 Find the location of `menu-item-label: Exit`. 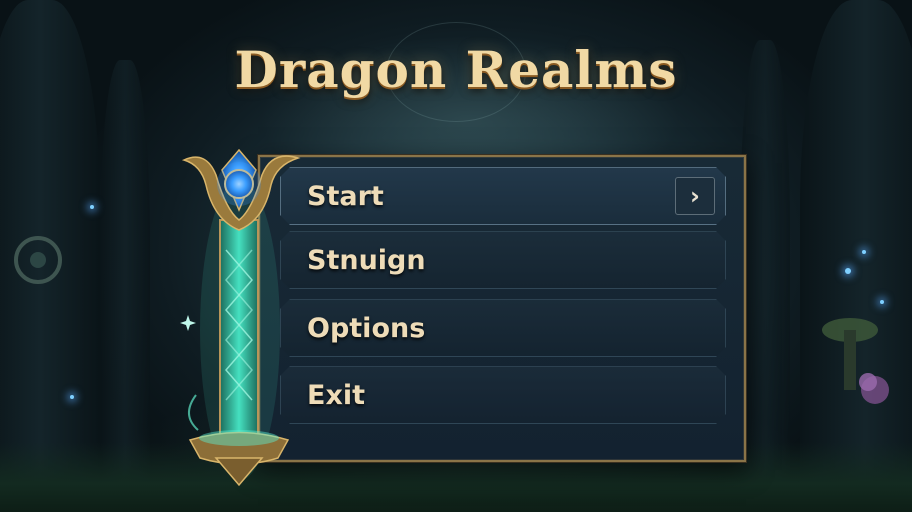

menu-item-label: Exit is located at coordinates (336, 395).